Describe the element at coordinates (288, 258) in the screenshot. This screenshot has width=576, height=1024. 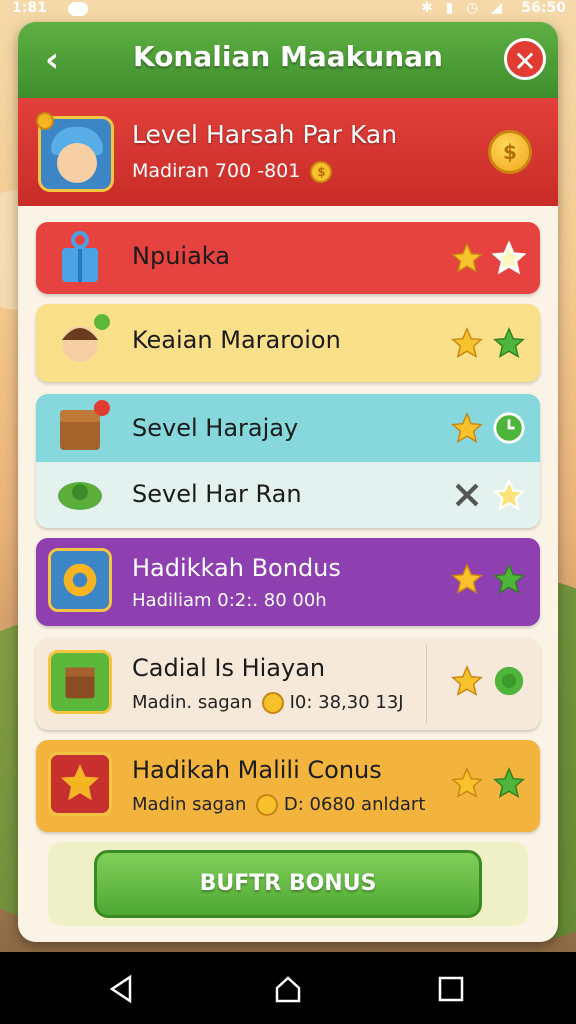
I see `reward-row-npuiaka: Npuiaka` at that location.